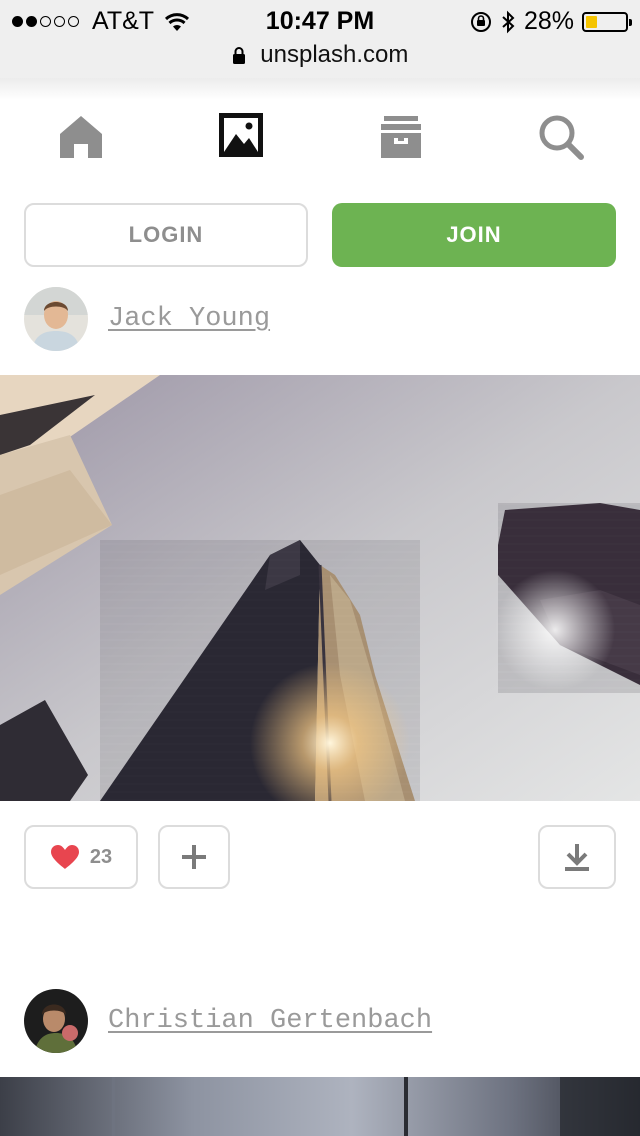 The width and height of the screenshot is (640, 1136). I want to click on post-author: Jack Young, so click(147, 319).